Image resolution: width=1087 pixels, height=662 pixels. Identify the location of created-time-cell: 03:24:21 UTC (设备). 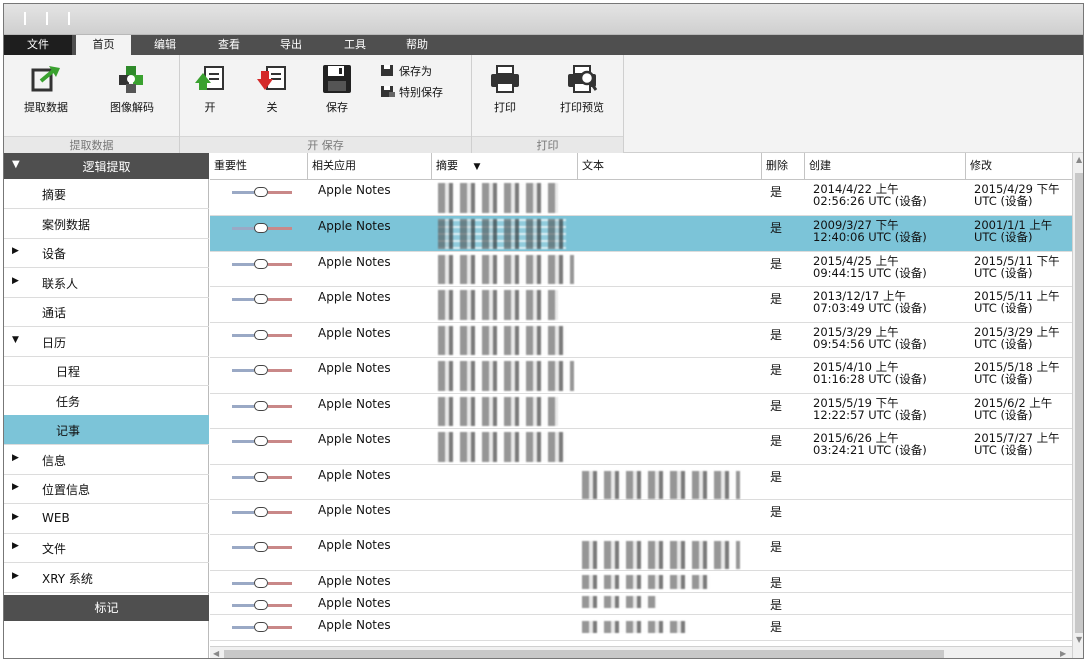
(870, 450).